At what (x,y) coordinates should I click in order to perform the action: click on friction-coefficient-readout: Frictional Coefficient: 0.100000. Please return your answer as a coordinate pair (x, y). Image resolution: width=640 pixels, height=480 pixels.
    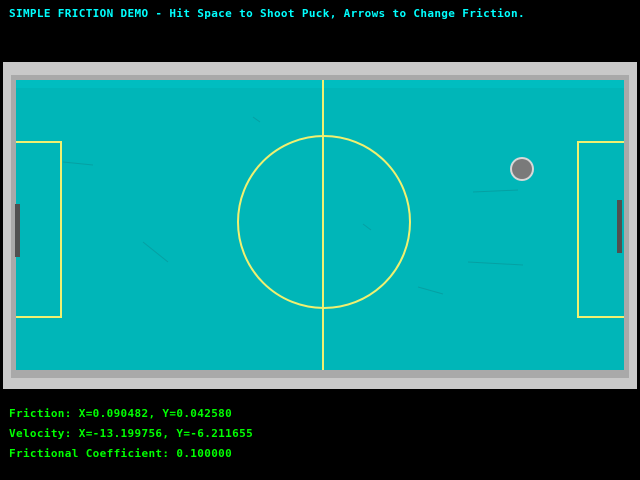
    Looking at the image, I should click on (121, 453).